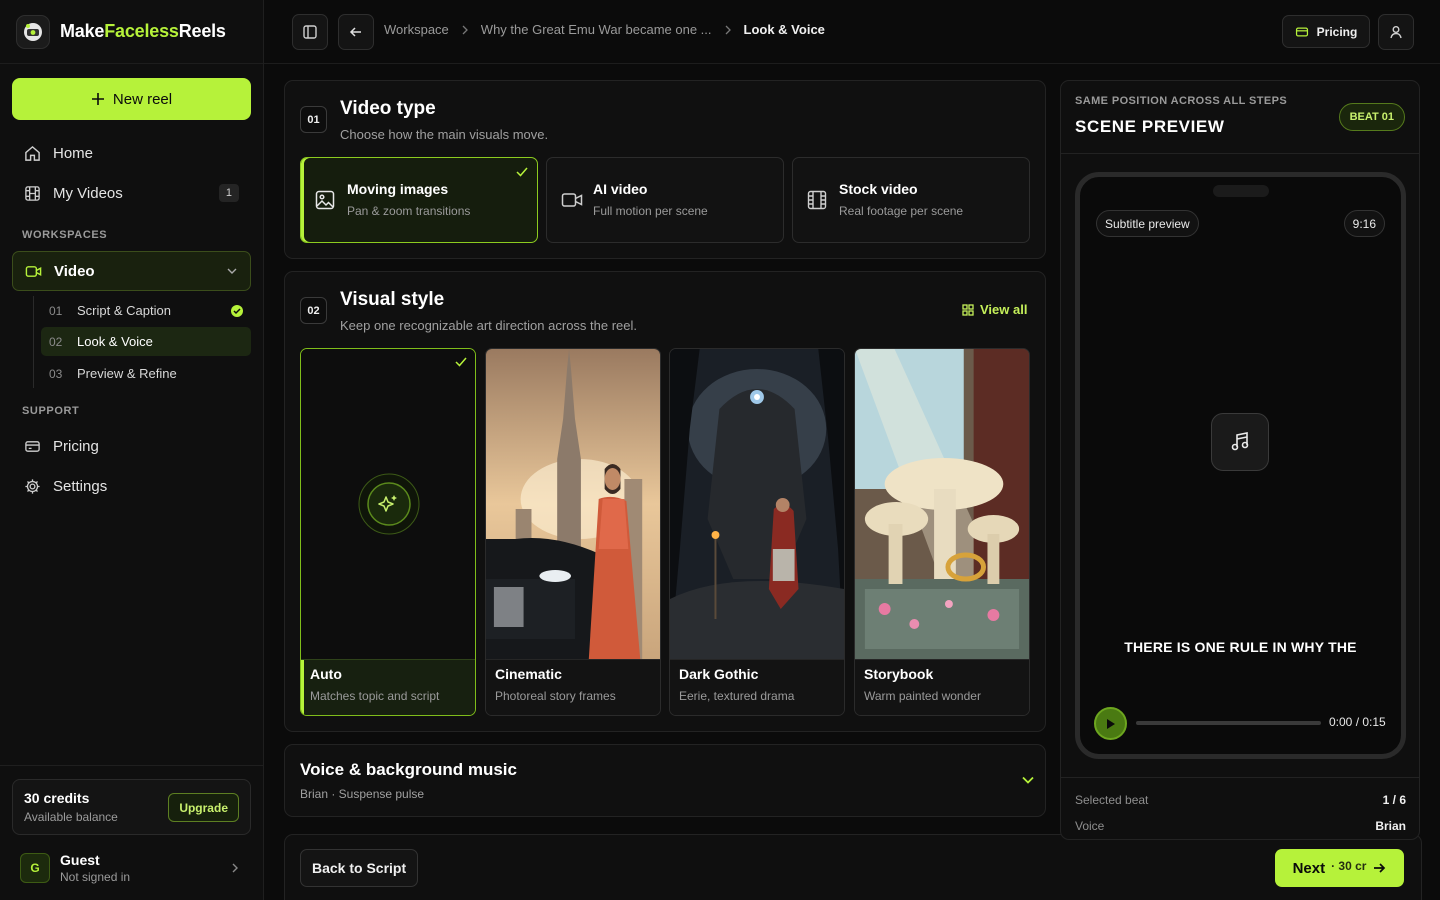 The height and width of the screenshot is (900, 1440). What do you see at coordinates (1150, 126) in the screenshot?
I see `preview-title: SCENE PREVIEW` at bounding box center [1150, 126].